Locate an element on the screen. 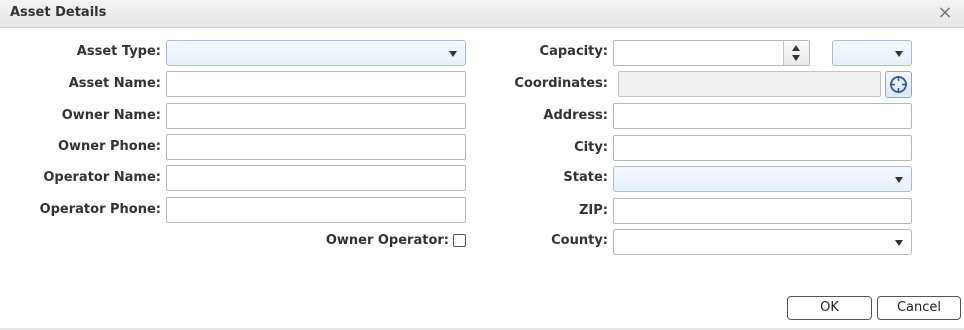 This screenshot has height=330, width=964. operator-name-label: Operator Name: is located at coordinates (102, 177).